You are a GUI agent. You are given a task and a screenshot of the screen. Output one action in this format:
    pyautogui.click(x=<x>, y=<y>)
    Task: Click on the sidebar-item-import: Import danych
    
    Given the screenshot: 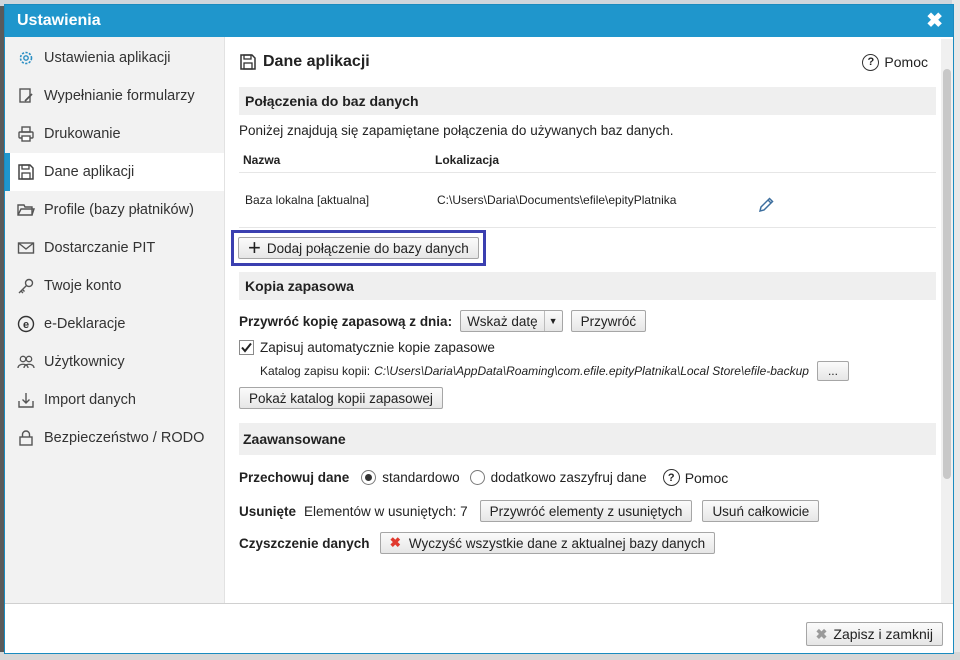 What is the action you would take?
    pyautogui.click(x=114, y=400)
    